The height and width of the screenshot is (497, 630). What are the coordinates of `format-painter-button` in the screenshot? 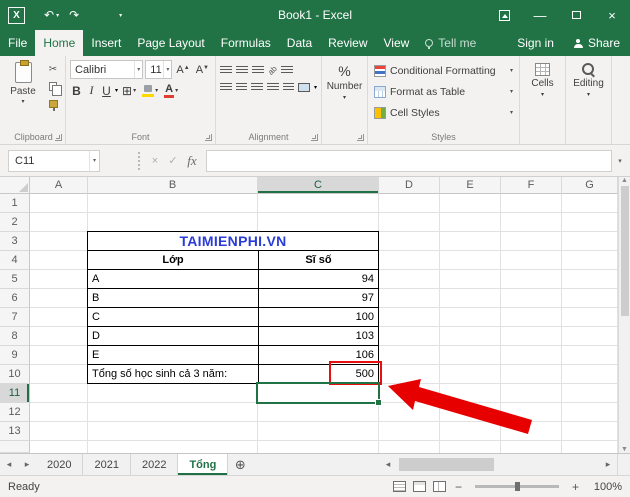 It's located at (53, 104).